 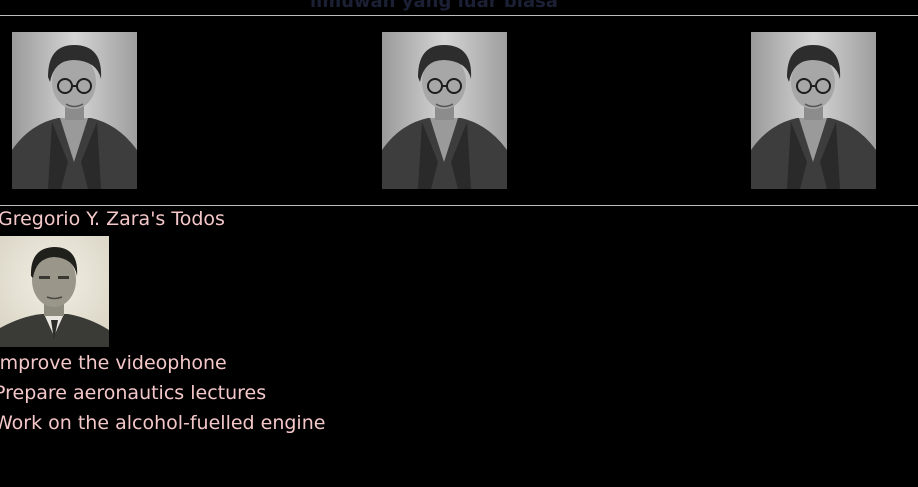 I want to click on todo-item: Improve the videophone, so click(x=113, y=363).